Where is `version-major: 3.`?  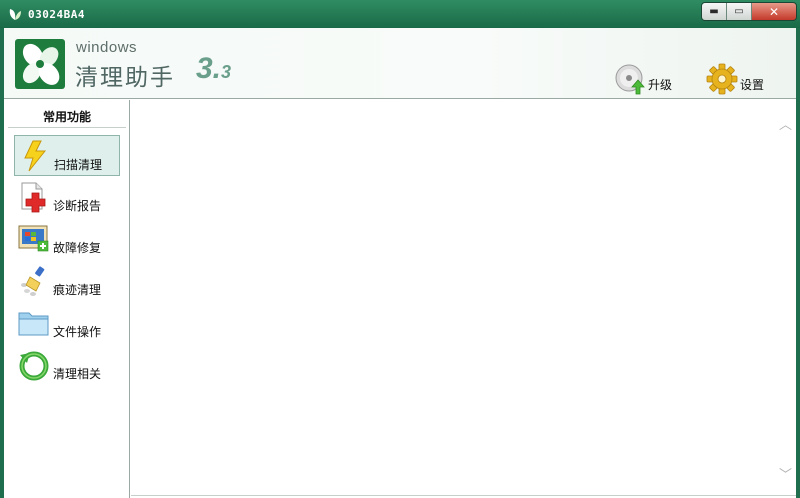 version-major: 3. is located at coordinates (209, 68).